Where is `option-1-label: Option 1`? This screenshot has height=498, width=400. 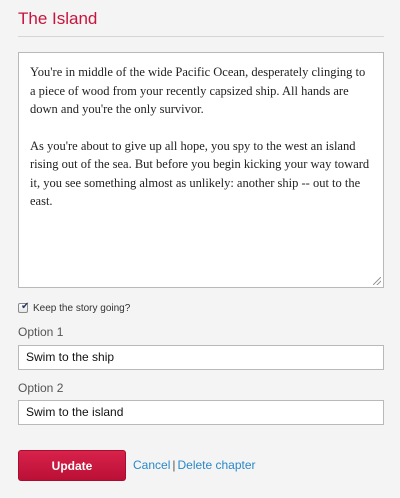
option-1-label: Option 1 is located at coordinates (41, 332).